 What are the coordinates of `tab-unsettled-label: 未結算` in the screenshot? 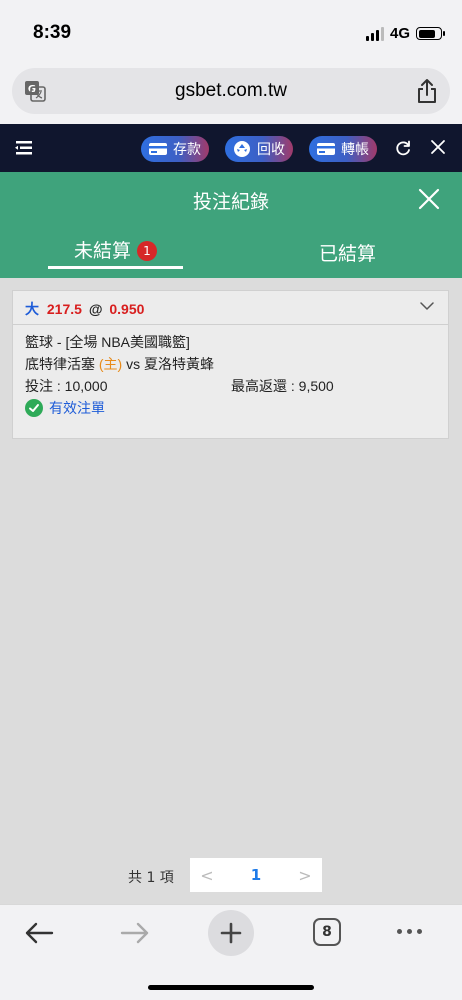 It's located at (102, 251).